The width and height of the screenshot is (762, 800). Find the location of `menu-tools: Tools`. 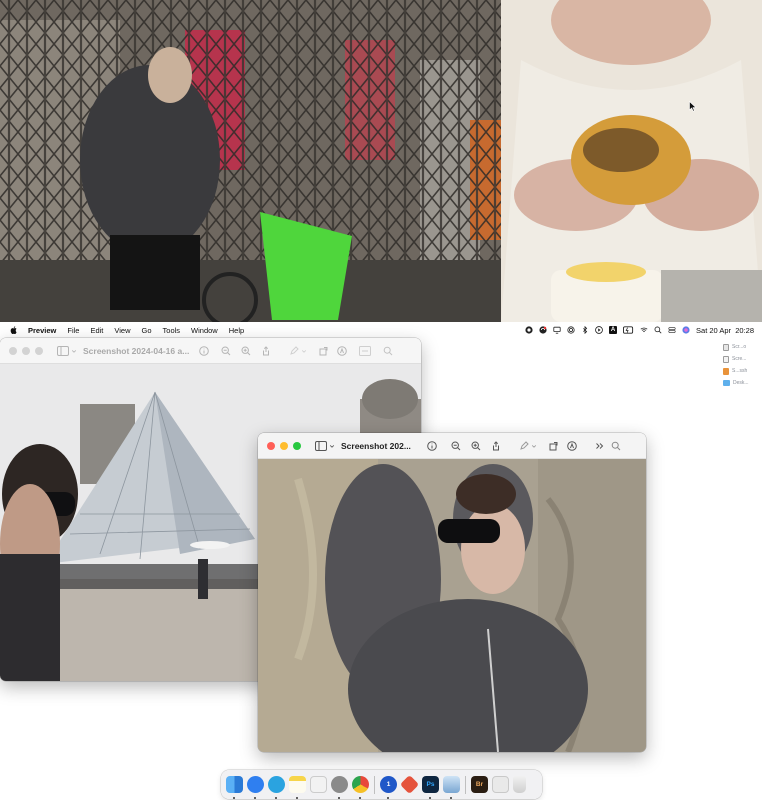

menu-tools: Tools is located at coordinates (172, 330).